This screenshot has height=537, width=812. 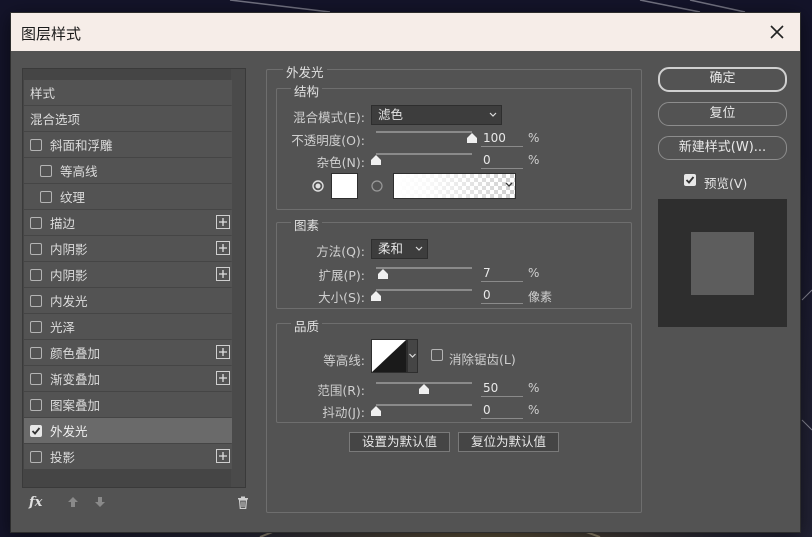 I want to click on style-list-label: 内发光, so click(x=69, y=301).